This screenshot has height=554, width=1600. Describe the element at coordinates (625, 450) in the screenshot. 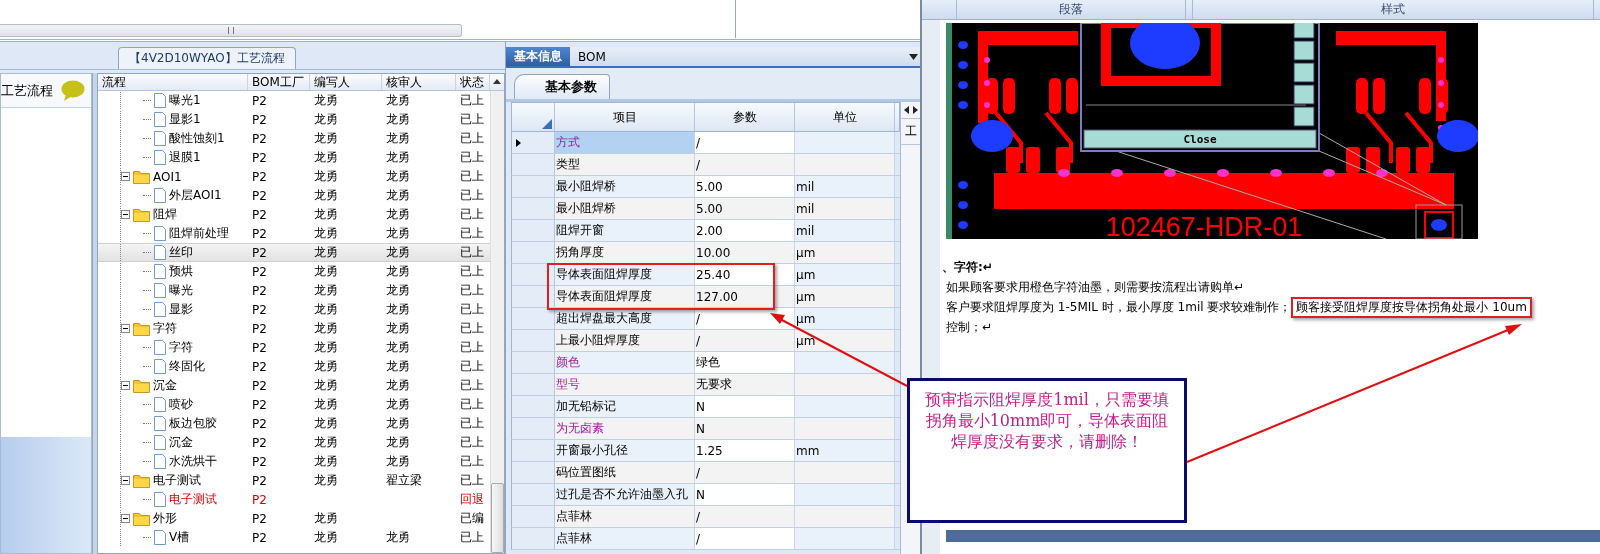

I see `table-cell: 开窗最小孔径` at that location.